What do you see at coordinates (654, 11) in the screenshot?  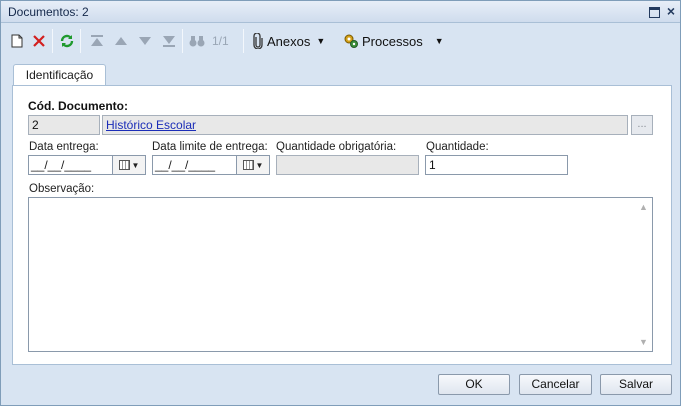 I see `restore-icon` at bounding box center [654, 11].